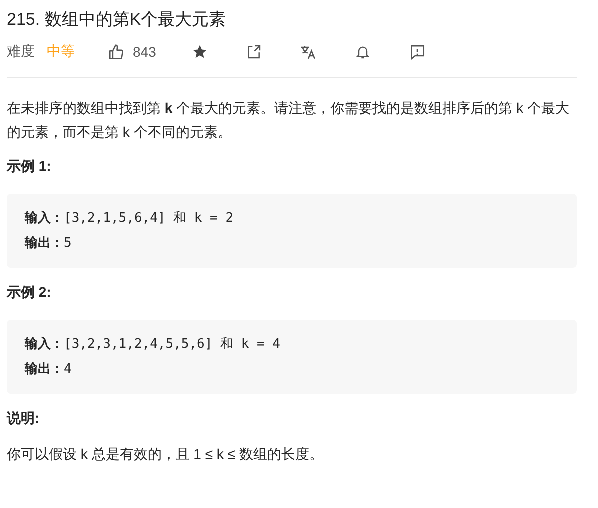 The image size is (598, 508). I want to click on comment-alert-icon, so click(417, 52).